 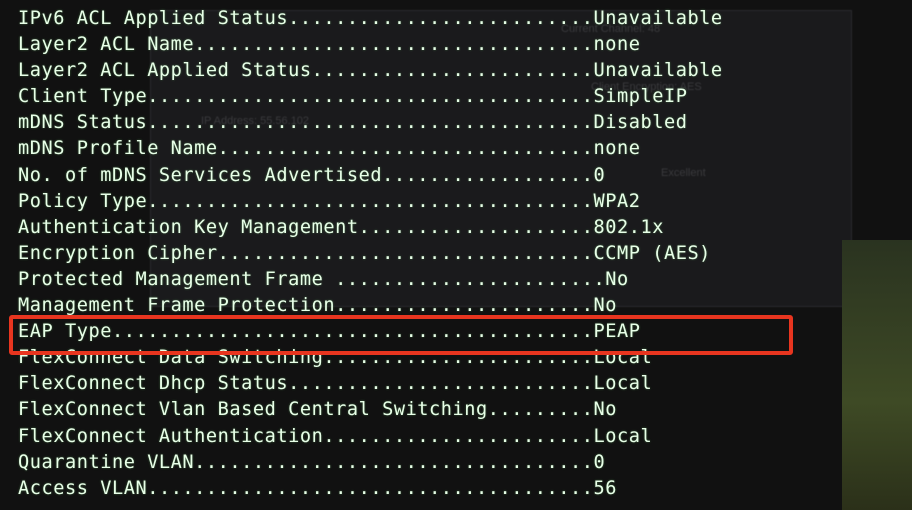 I want to click on field-value: 56, so click(x=605, y=488).